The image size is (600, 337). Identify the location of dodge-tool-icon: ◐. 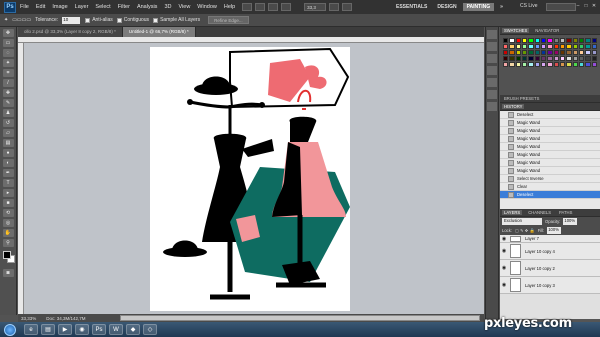
(8, 163).